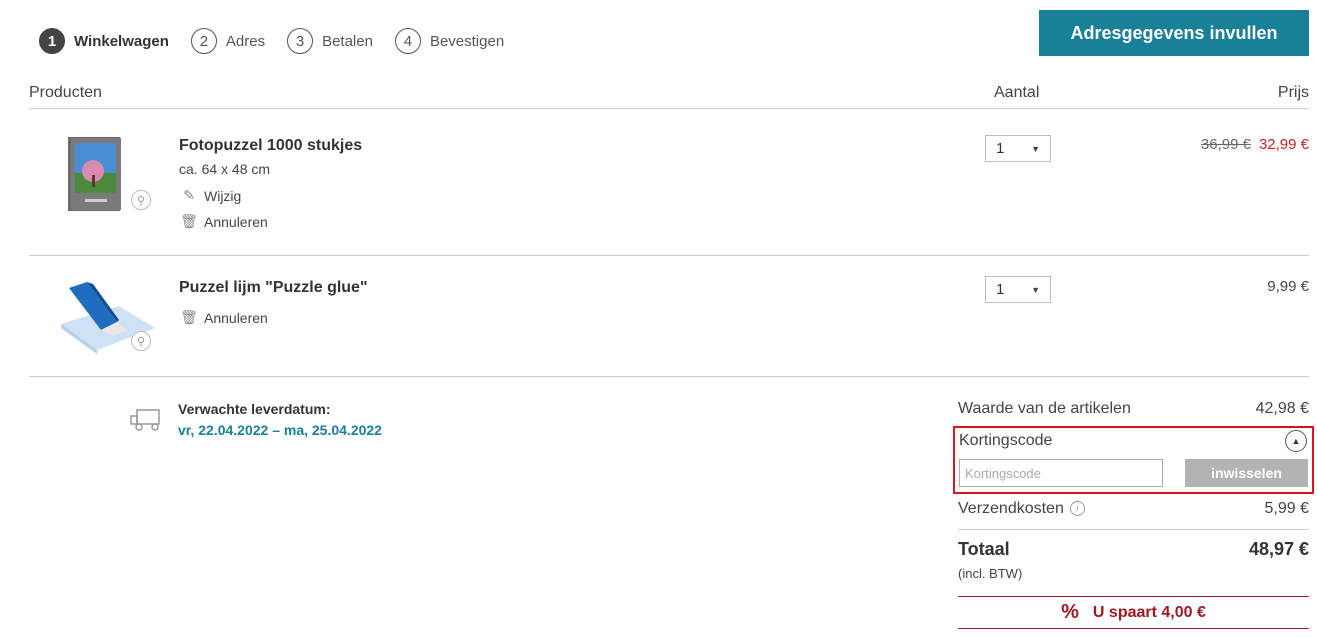 This screenshot has width=1317, height=637. What do you see at coordinates (1133, 550) in the screenshot?
I see `total-row: Totaal 48,97 €` at bounding box center [1133, 550].